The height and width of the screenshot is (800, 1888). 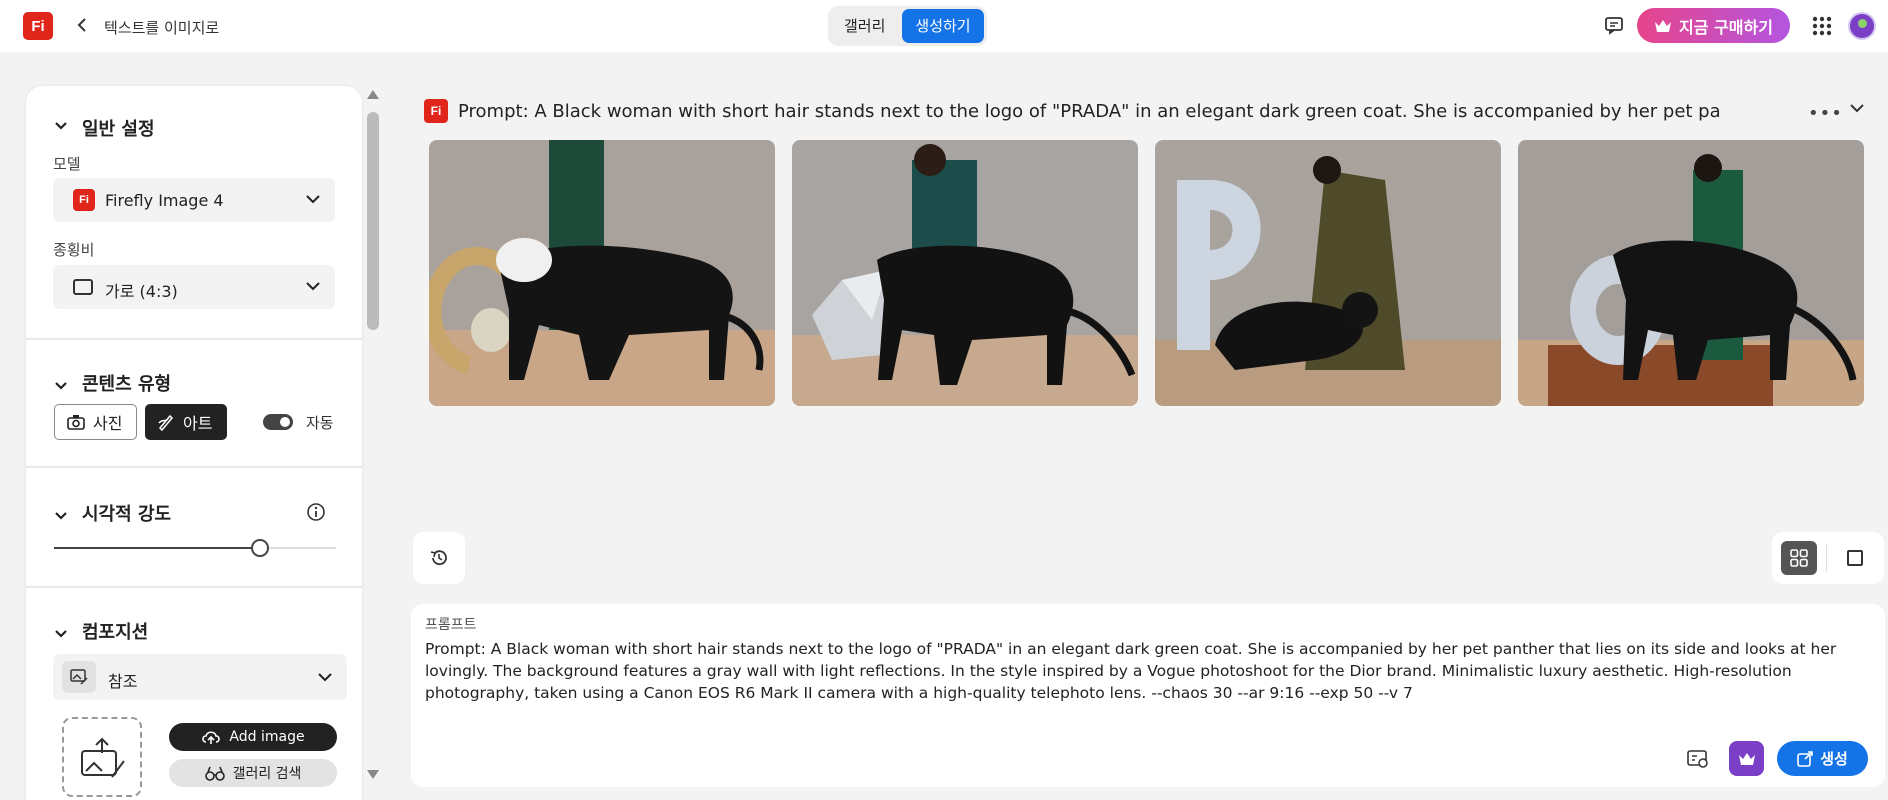 I want to click on auto-toggle, so click(x=278, y=422).